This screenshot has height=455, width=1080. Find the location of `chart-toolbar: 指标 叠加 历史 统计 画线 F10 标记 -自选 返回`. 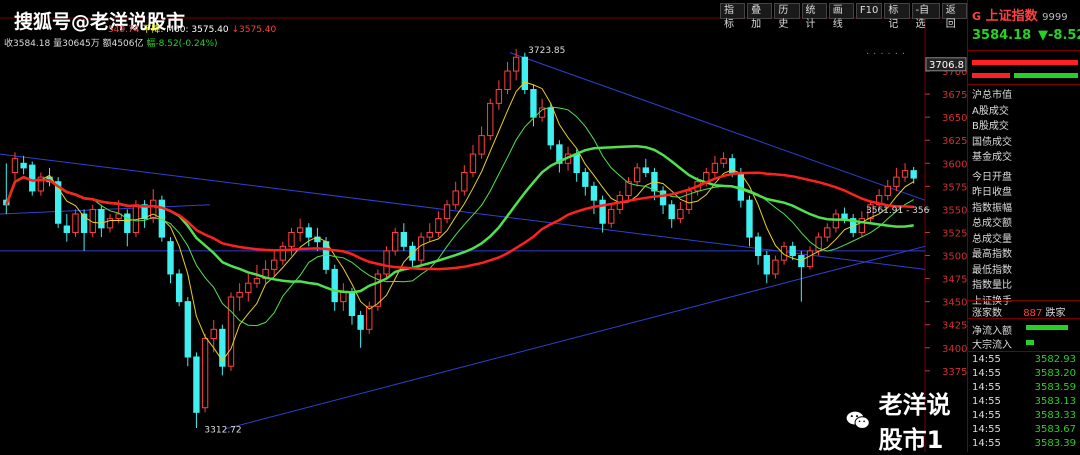

chart-toolbar: 指标 叠加 历史 统计 画线 F10 标记 -自选 返回 is located at coordinates (843, 16).